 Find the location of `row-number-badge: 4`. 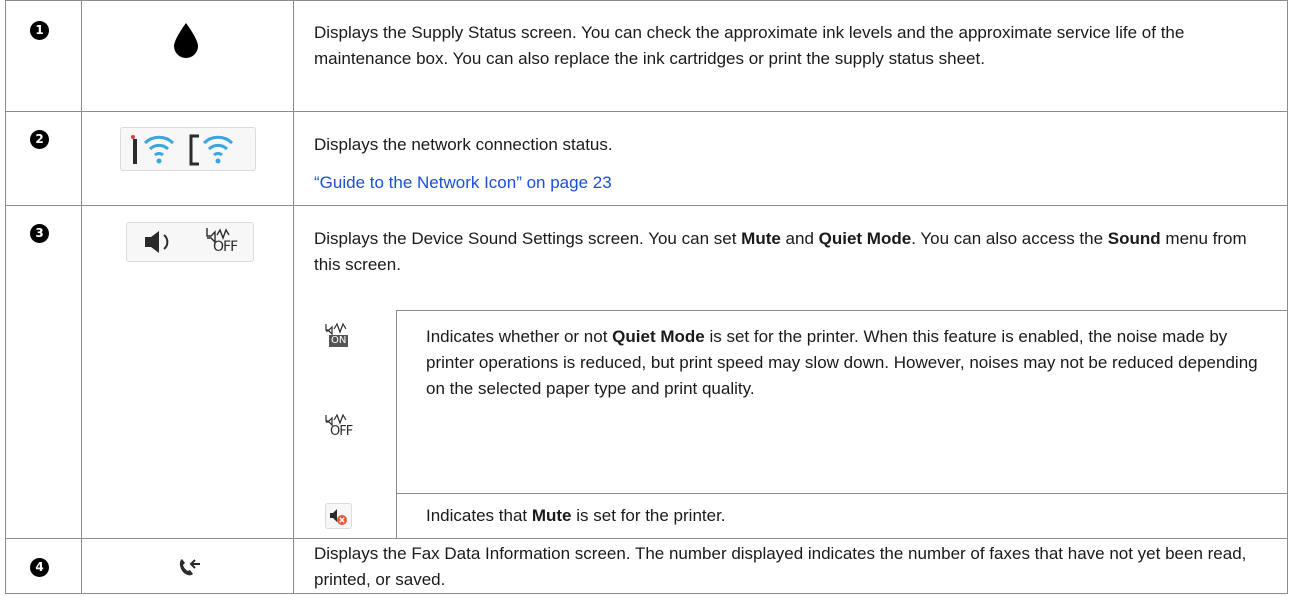

row-number-badge: 4 is located at coordinates (39, 567).